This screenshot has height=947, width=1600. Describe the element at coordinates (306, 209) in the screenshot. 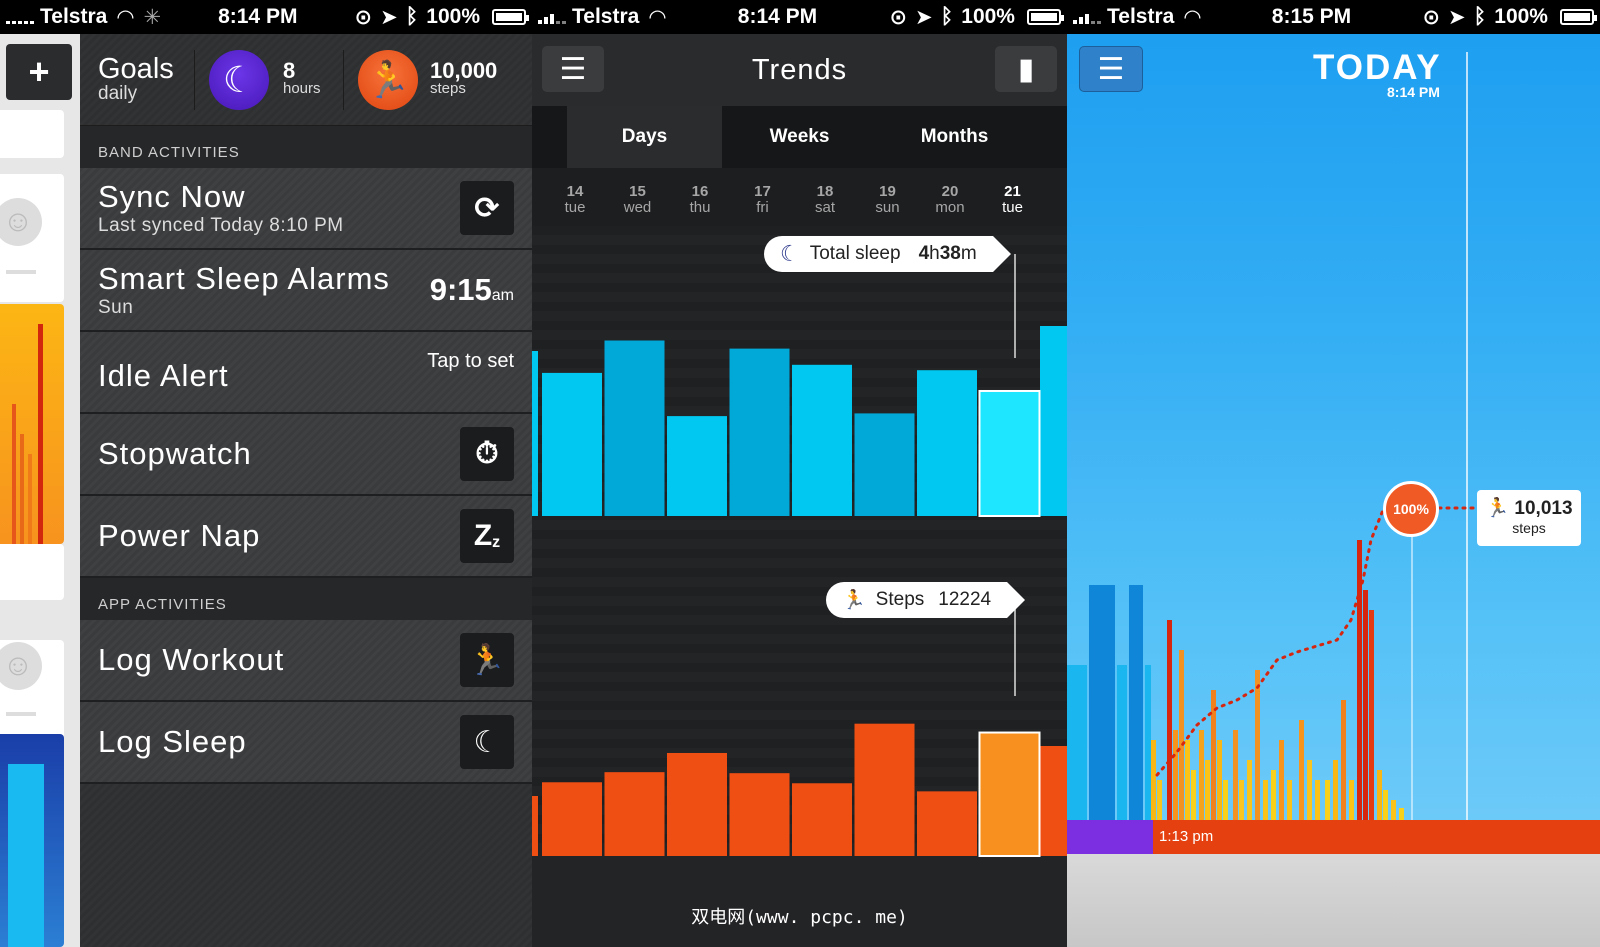

I see `sync-now-row: Sync Now Last synced Today 8:10 PM ⟳` at that location.